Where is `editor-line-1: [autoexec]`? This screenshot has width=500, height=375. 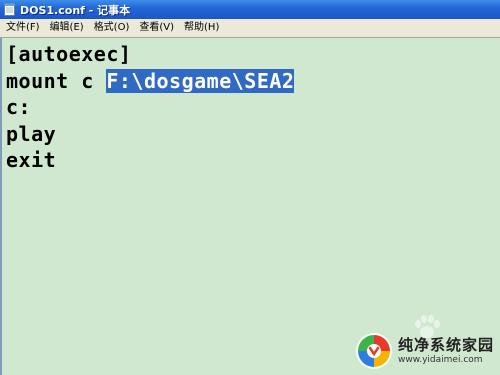
editor-line-1: [autoexec] is located at coordinates (150, 54).